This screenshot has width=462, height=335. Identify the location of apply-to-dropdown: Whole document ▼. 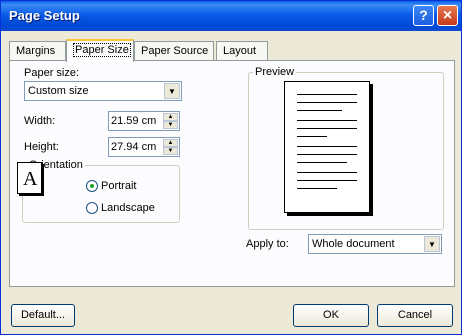
(375, 244).